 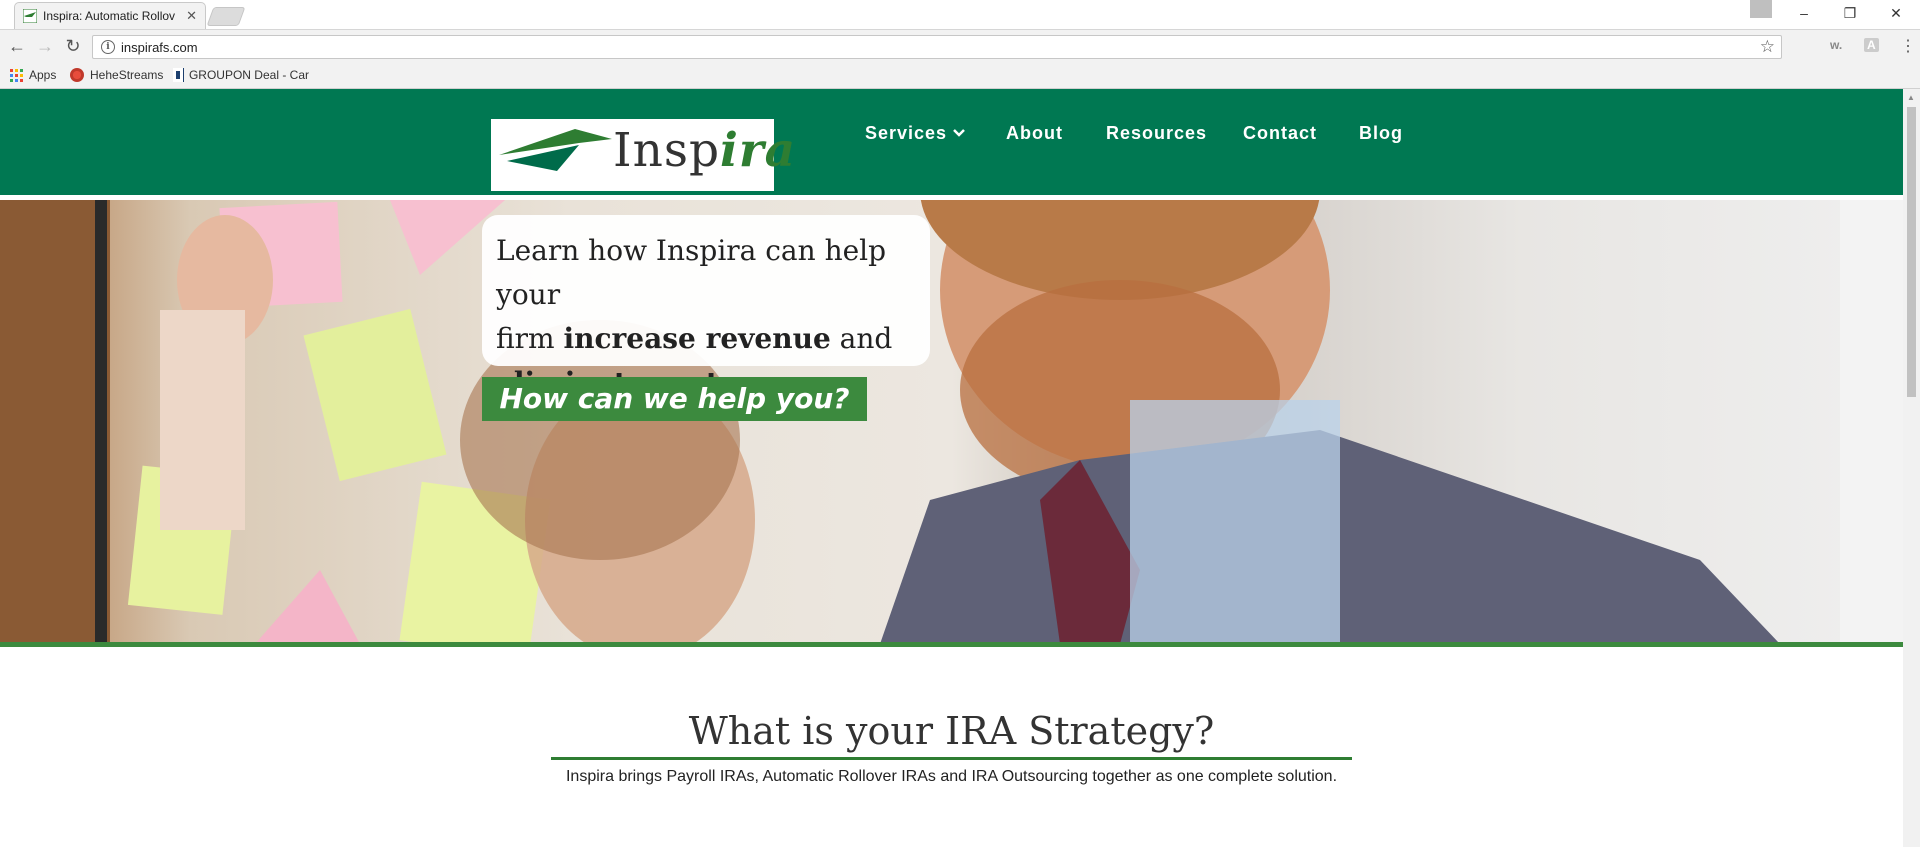 I want to click on nav-resources: Resources, so click(x=1156, y=133).